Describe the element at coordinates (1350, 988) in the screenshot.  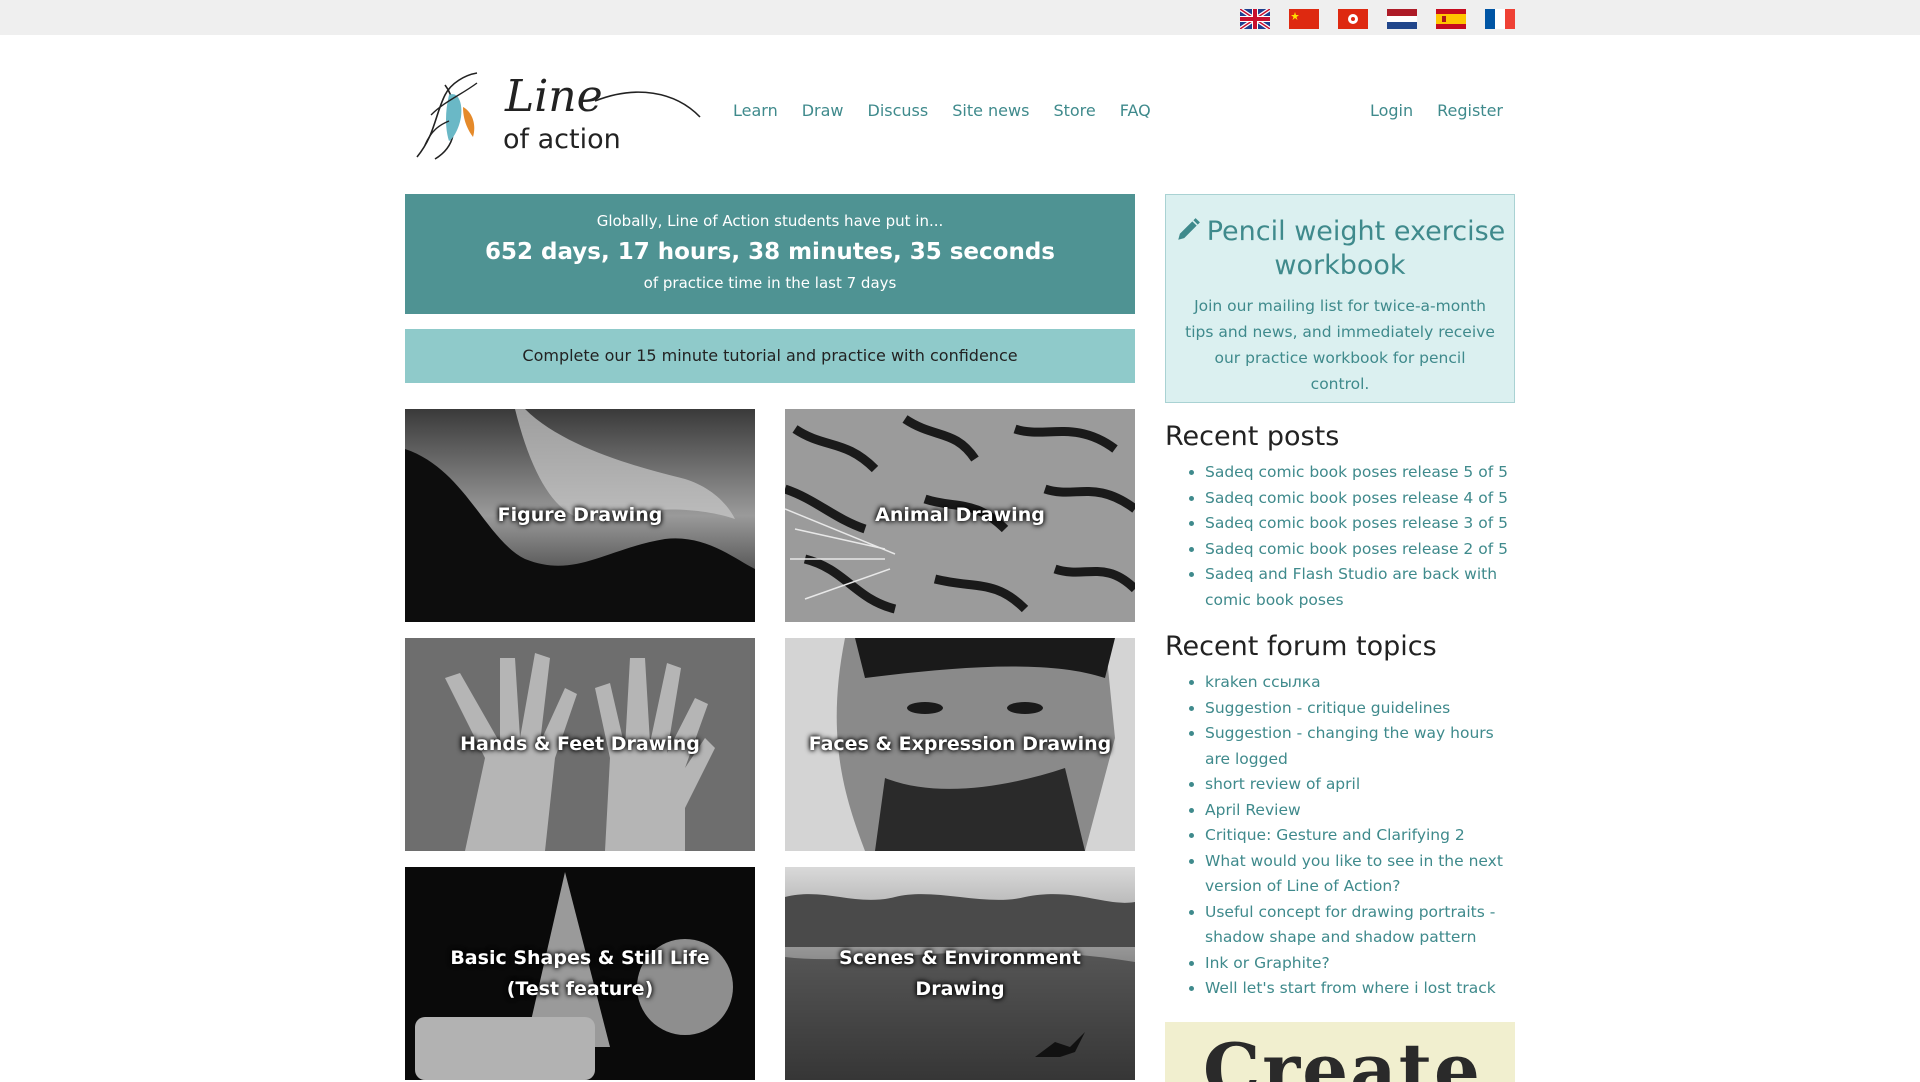
I see `forum-topic-link: Well let's start from where i lost track` at that location.